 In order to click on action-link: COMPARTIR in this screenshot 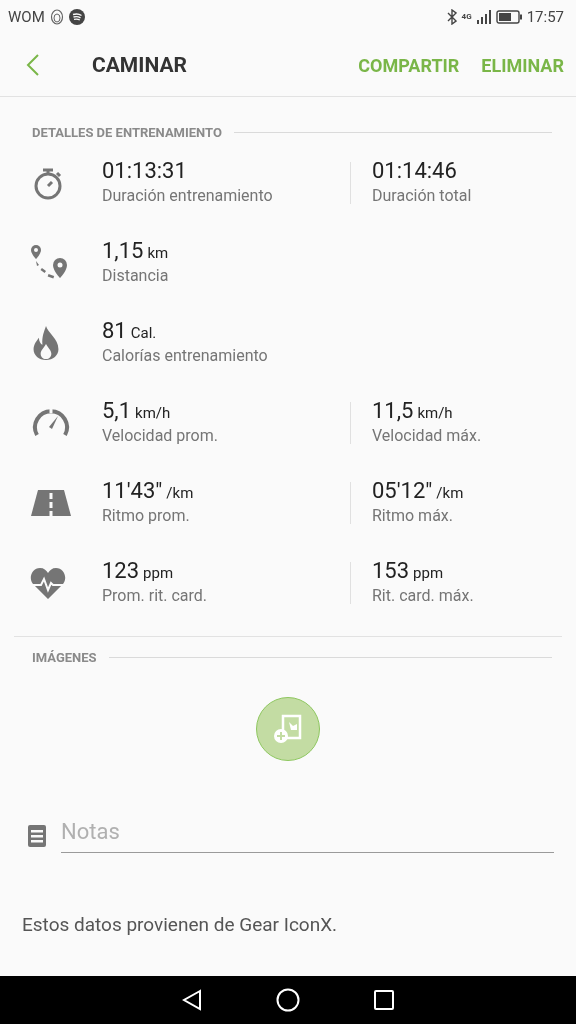, I will do `click(409, 65)`.